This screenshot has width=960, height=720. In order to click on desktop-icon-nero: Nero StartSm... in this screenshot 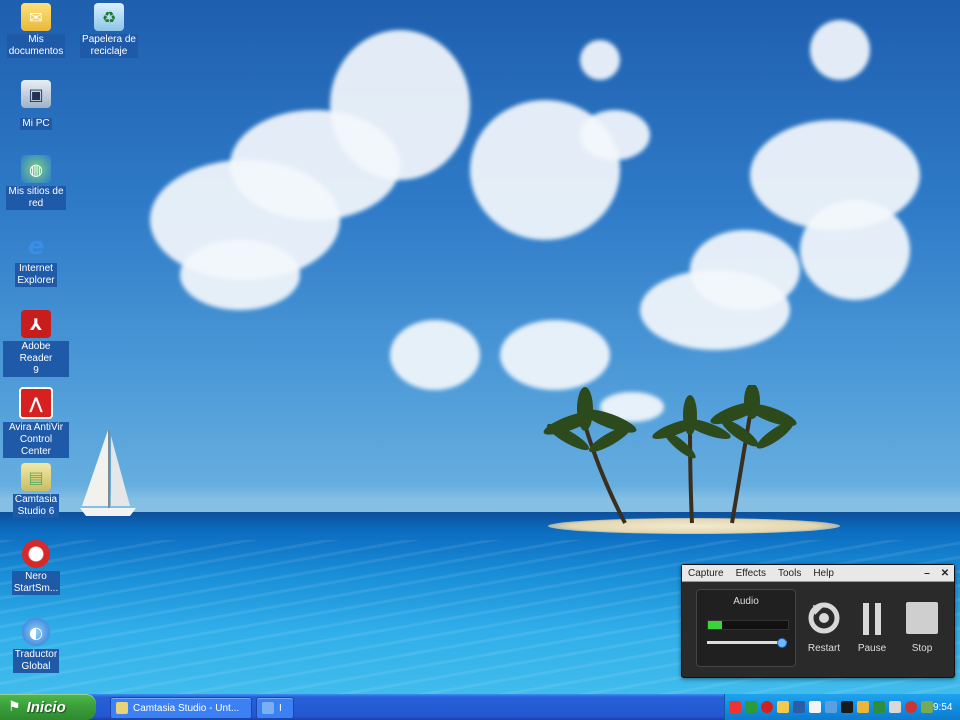, I will do `click(36, 567)`.